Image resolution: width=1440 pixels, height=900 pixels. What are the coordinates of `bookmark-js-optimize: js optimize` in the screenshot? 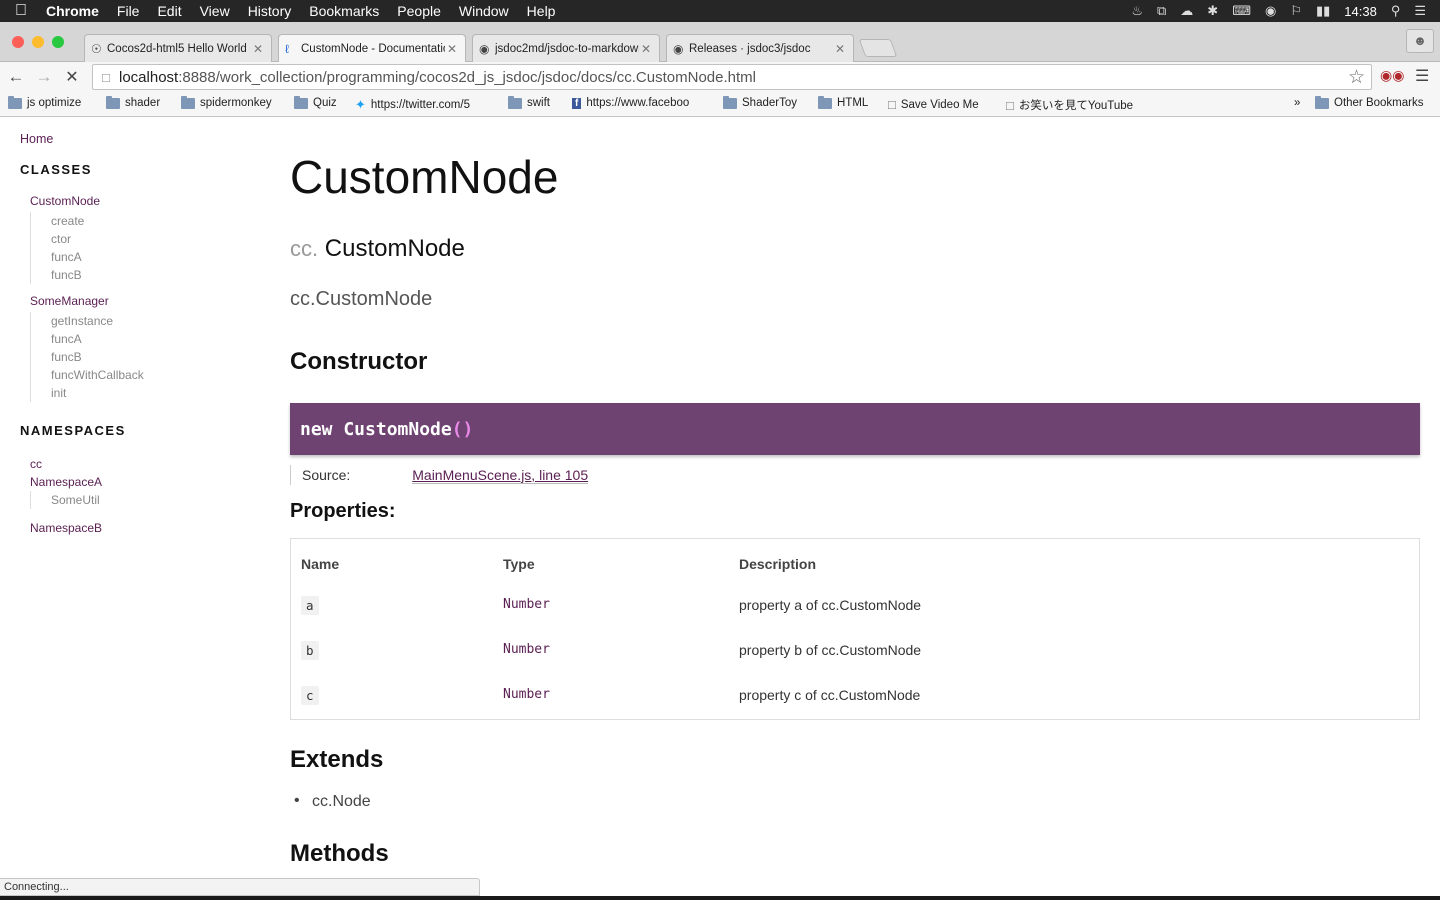 It's located at (44, 102).